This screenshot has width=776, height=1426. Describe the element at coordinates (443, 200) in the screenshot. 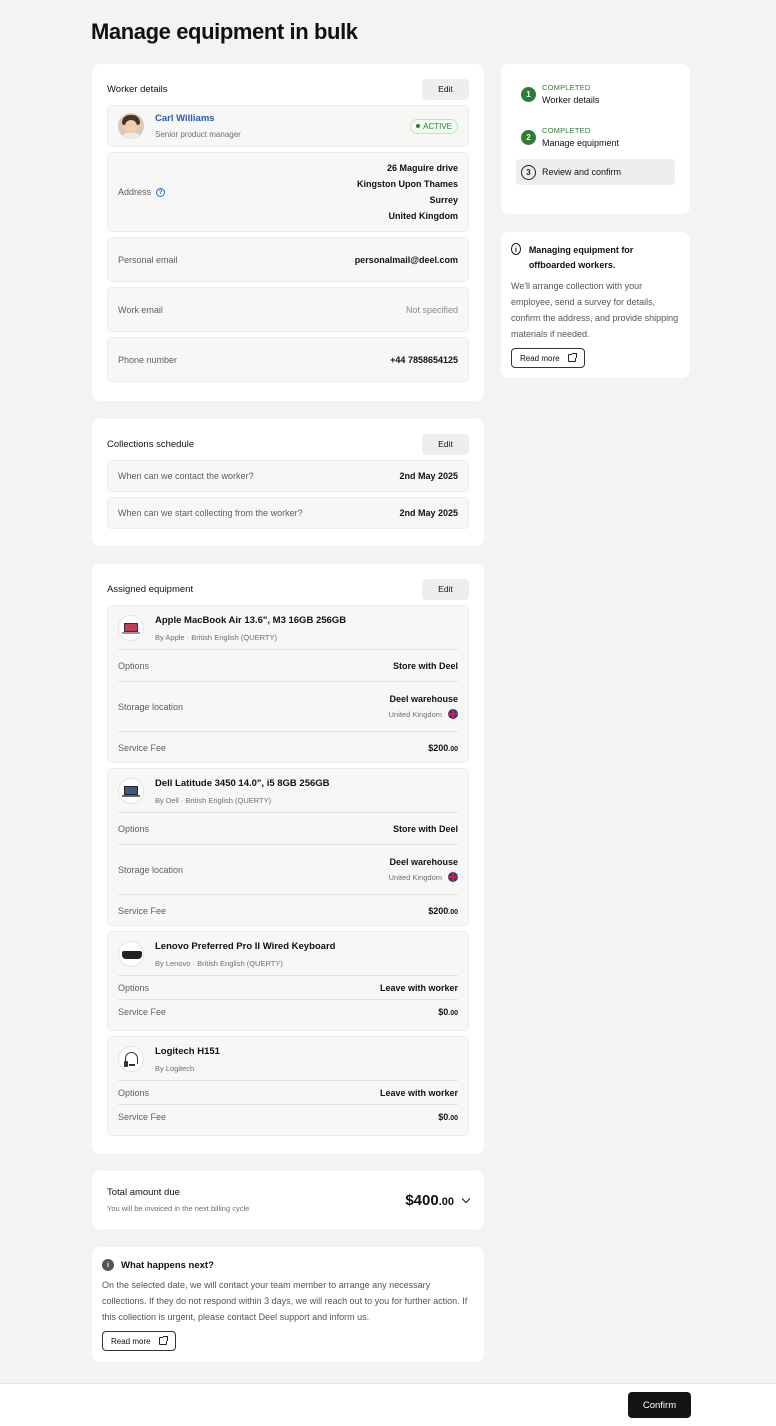

I see `address-line: Surrey` at that location.